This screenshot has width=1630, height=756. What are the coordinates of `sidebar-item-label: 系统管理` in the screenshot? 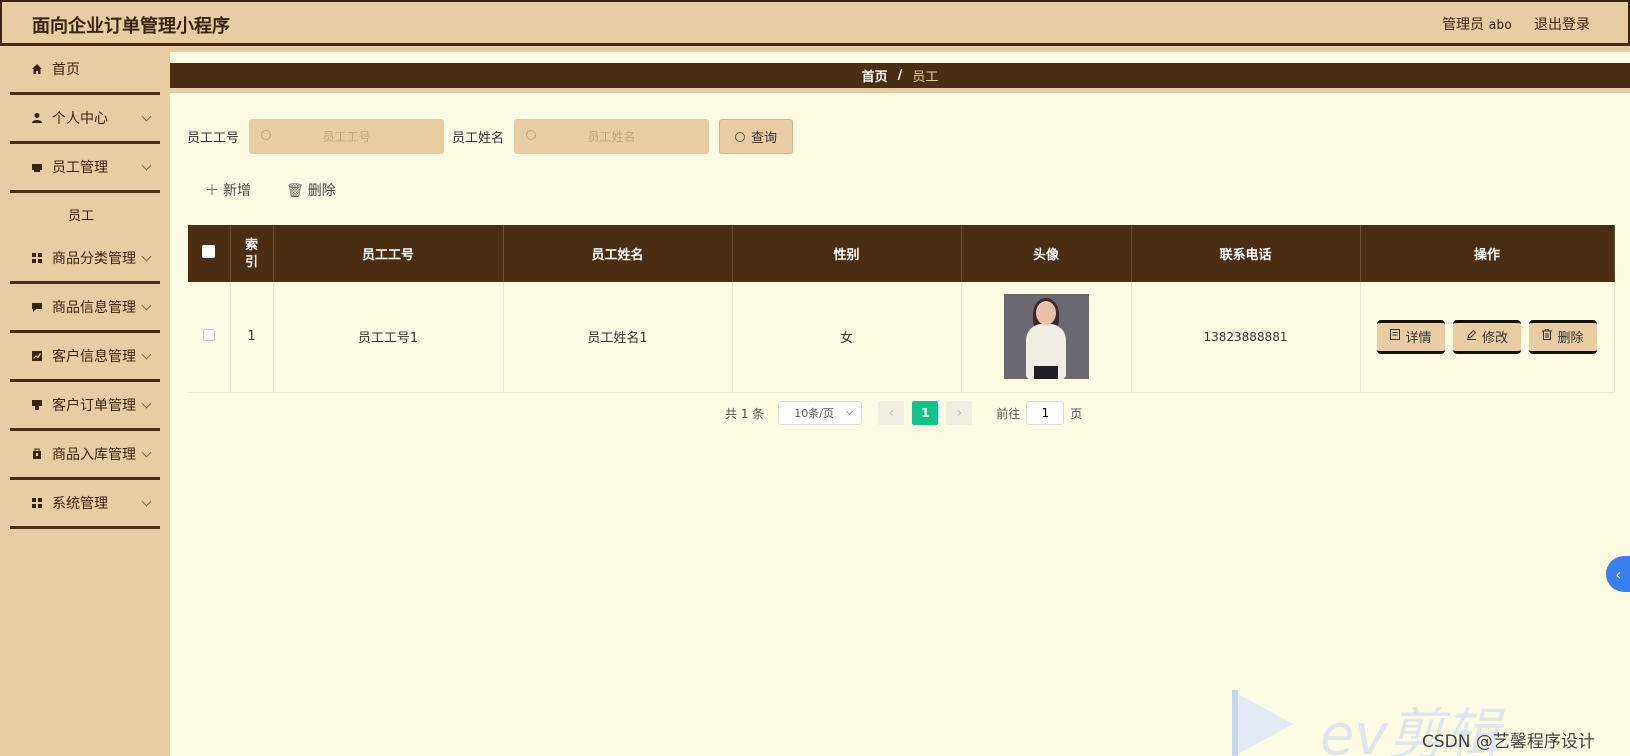 It's located at (80, 504).